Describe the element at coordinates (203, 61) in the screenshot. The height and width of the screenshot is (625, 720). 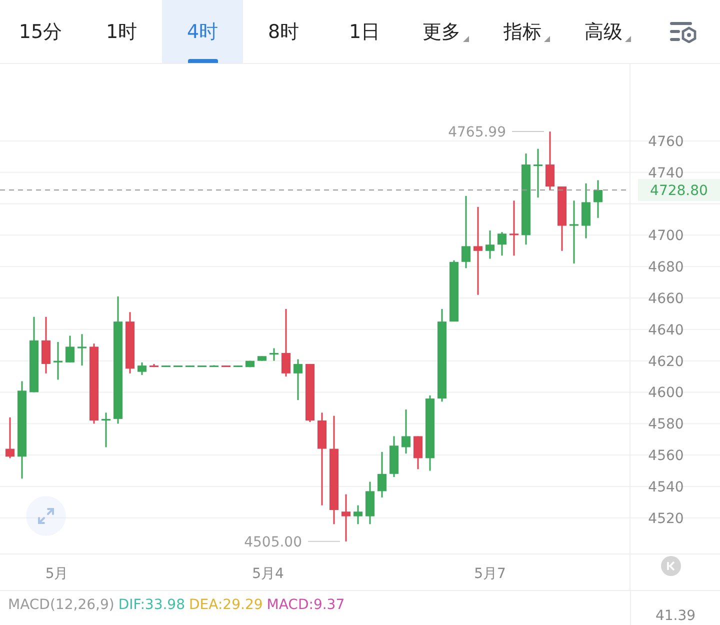
I see `selected-indicator` at that location.